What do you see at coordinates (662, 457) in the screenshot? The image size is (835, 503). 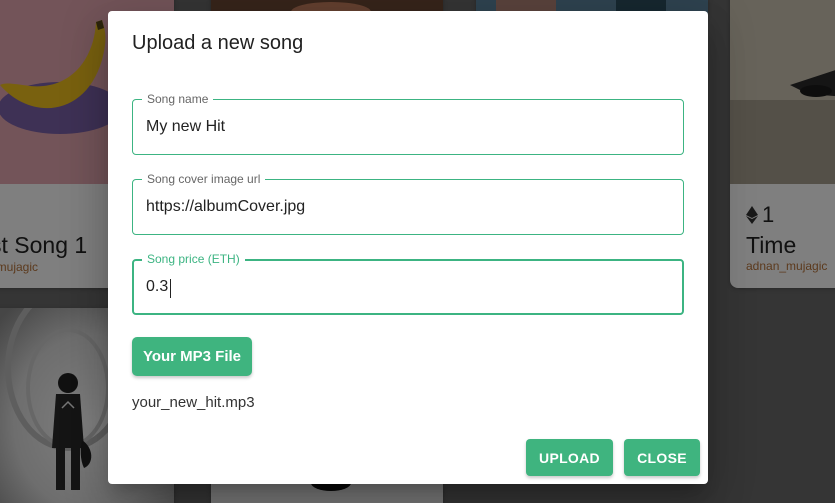 I see `close-button: CLOSE` at bounding box center [662, 457].